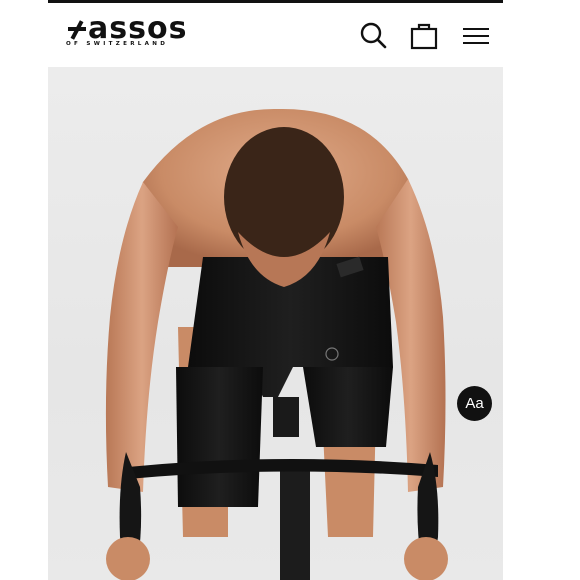 The height and width of the screenshot is (580, 580). I want to click on hamburger-menu-icon, so click(476, 36).